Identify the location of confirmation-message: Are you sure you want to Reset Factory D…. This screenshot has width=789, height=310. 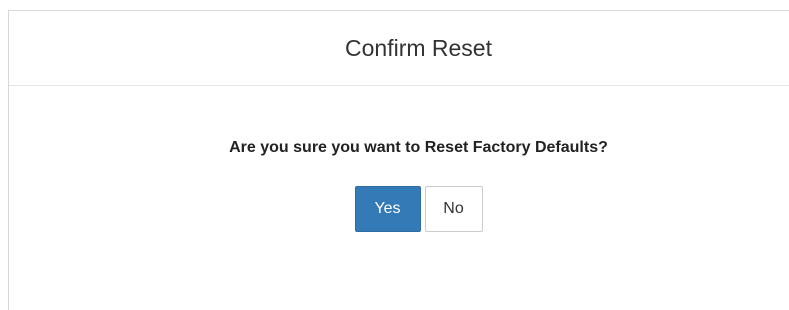
(418, 147).